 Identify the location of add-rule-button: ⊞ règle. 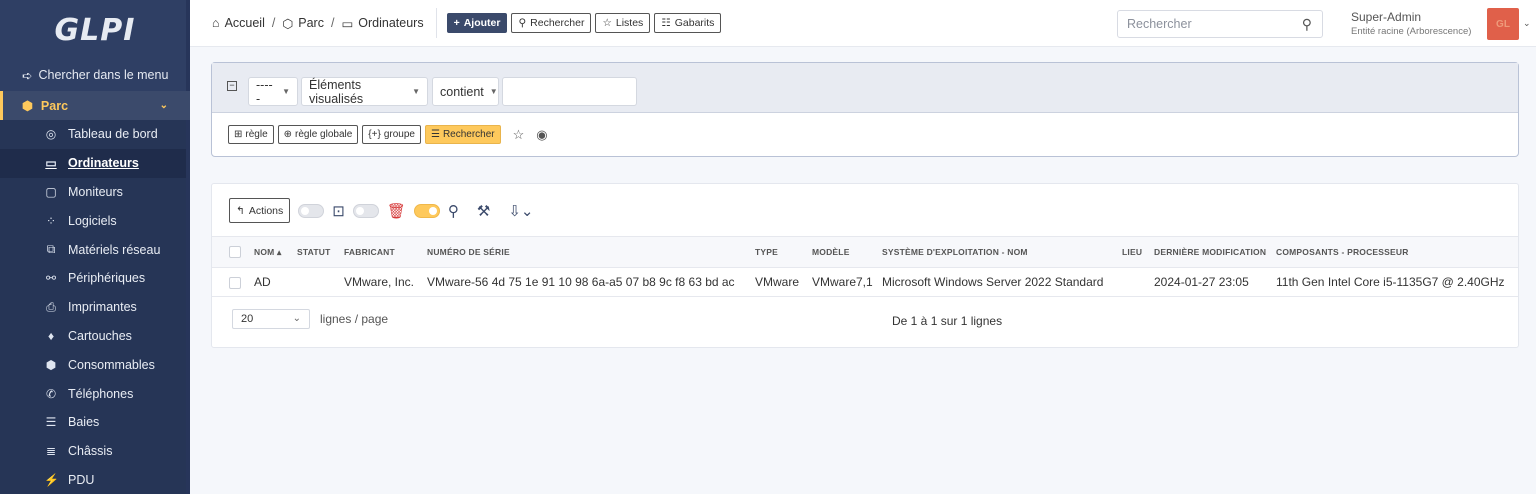
(251, 134).